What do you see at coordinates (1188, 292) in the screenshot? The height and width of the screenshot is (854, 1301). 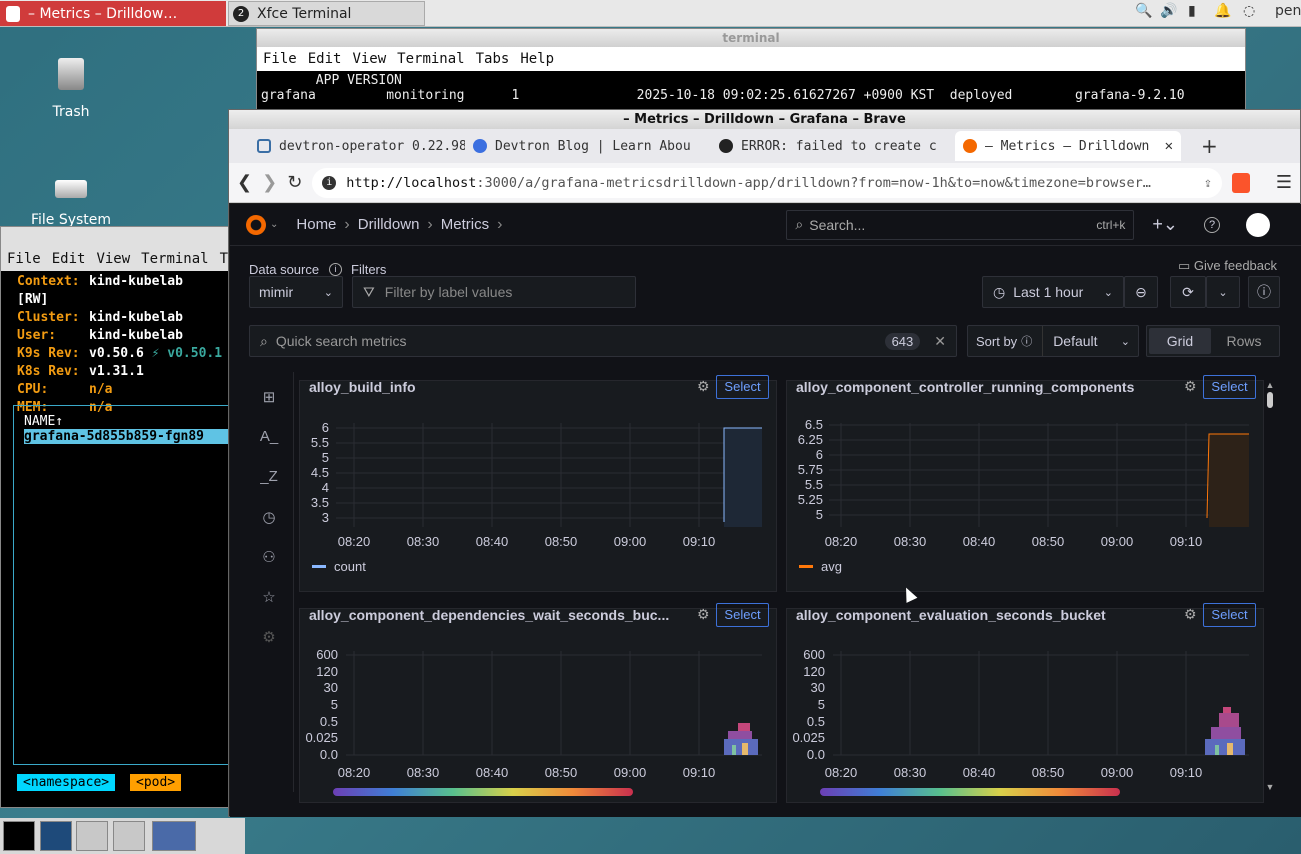 I see `refresh-button: ⟳` at bounding box center [1188, 292].